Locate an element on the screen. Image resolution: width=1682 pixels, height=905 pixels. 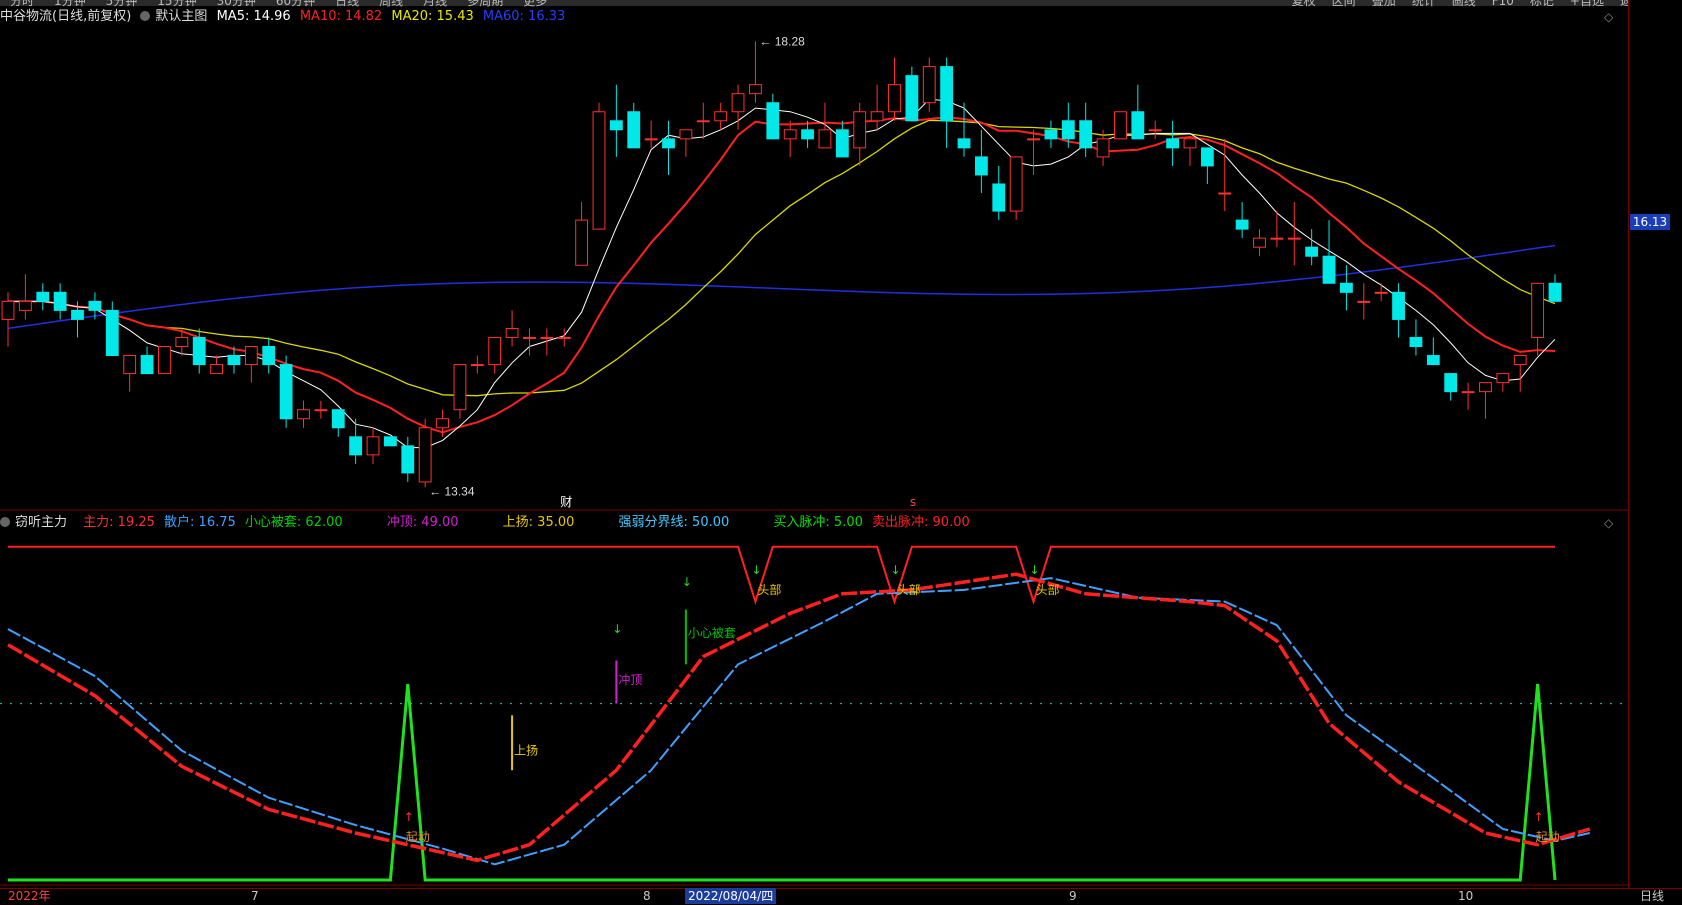
template-name: 默认主图 is located at coordinates (181, 16).